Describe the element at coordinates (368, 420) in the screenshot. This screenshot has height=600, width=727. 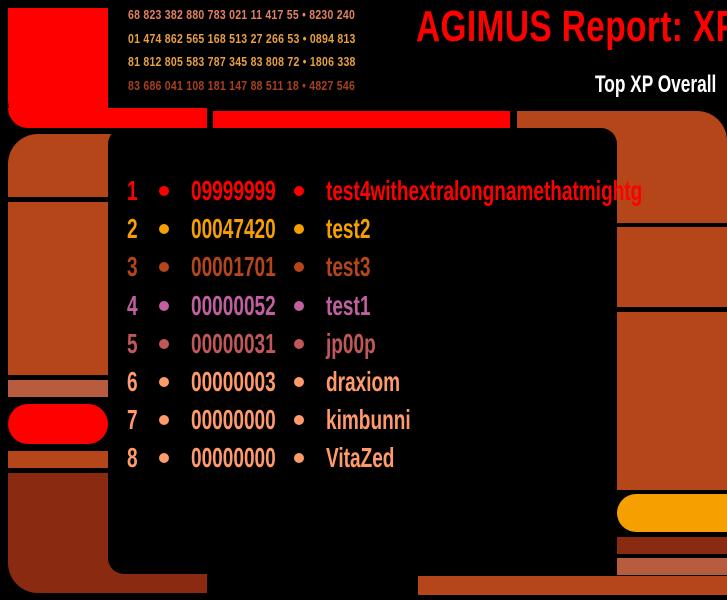
I see `player-name: kimbunni` at that location.